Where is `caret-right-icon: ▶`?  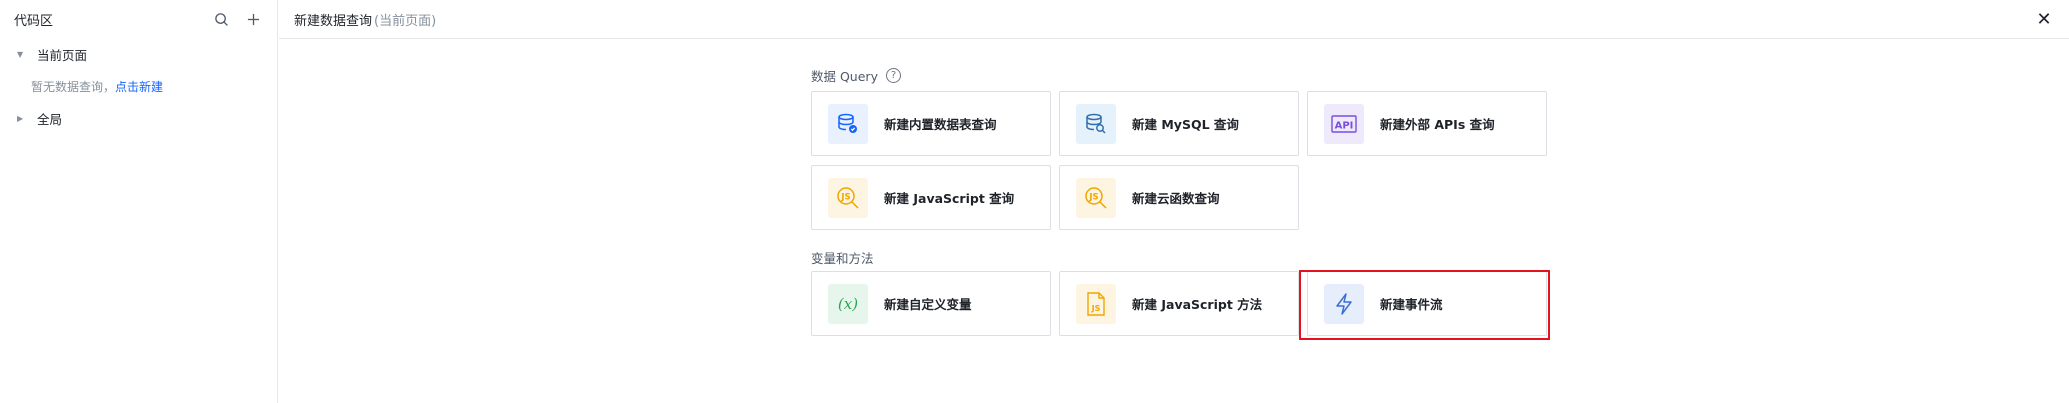
caret-right-icon: ▶ is located at coordinates (23, 118).